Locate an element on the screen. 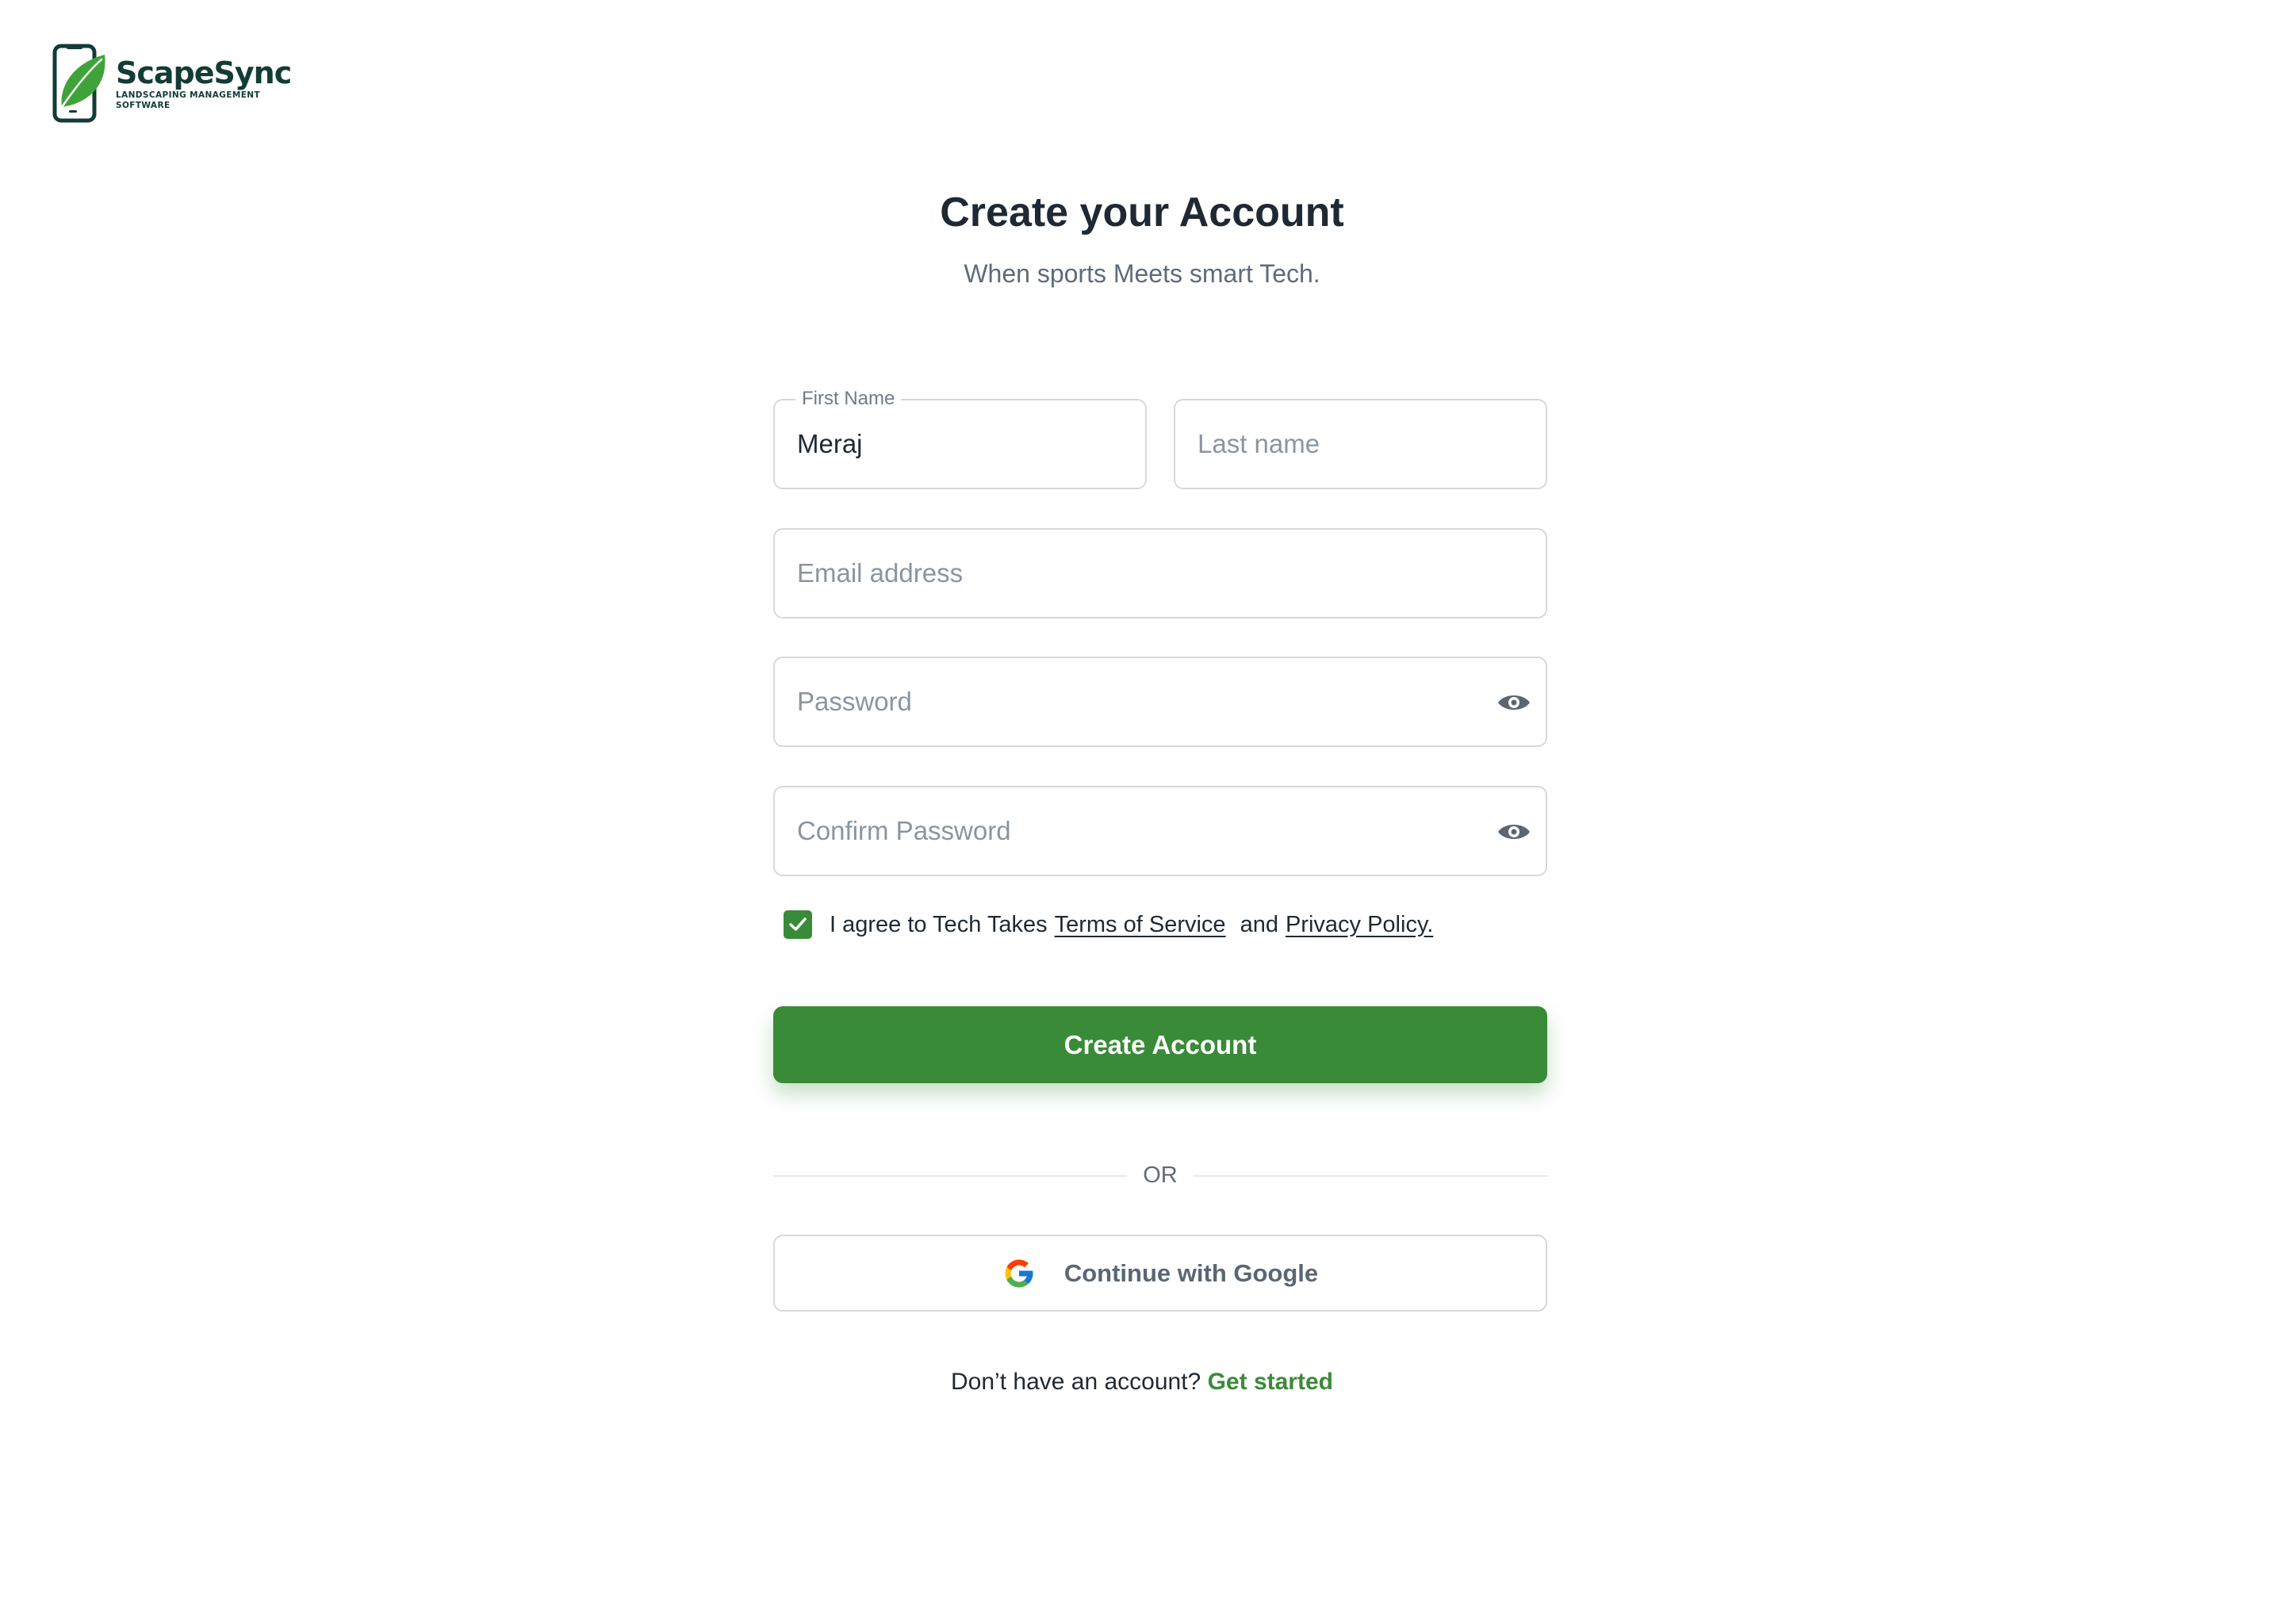 This screenshot has width=2284, height=1624. email-input is located at coordinates (1160, 573).